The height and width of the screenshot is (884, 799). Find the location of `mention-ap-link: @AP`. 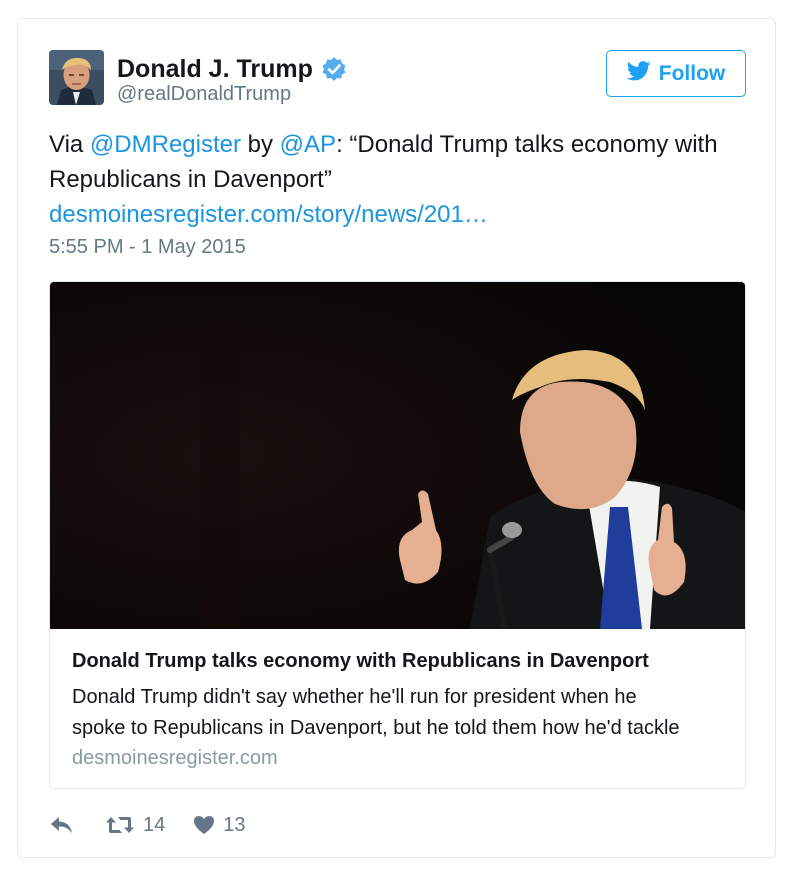

mention-ap-link: @AP is located at coordinates (308, 144).